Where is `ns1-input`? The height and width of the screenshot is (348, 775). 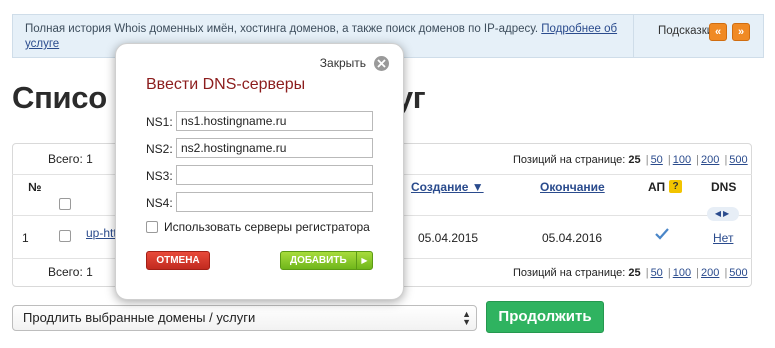 ns1-input is located at coordinates (274, 121).